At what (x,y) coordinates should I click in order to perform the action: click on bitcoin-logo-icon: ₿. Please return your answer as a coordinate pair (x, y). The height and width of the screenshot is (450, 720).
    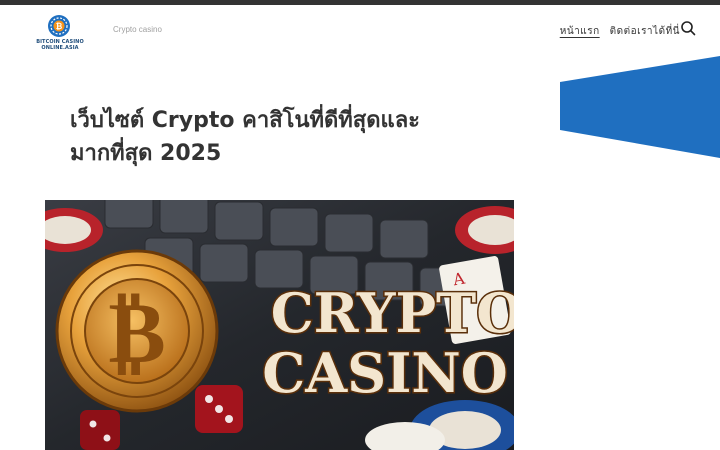
    Looking at the image, I should click on (59, 26).